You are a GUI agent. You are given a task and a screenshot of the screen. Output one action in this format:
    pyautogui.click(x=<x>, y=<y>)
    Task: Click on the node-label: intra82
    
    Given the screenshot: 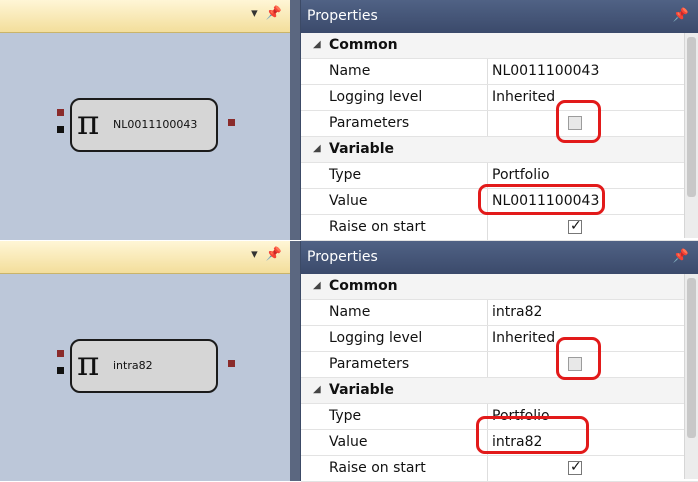 What is the action you would take?
    pyautogui.click(x=133, y=365)
    